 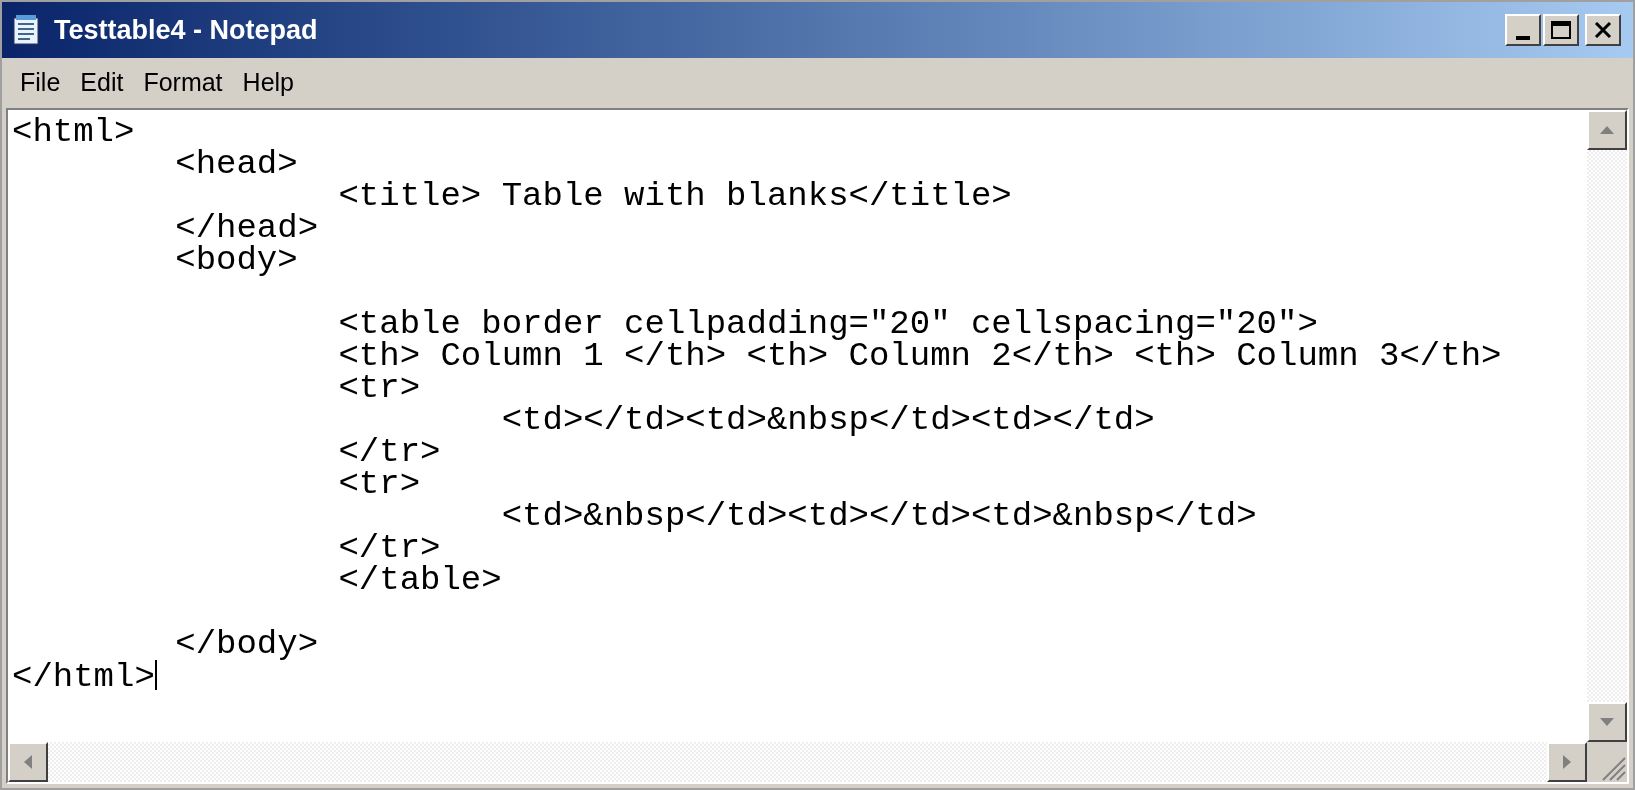 I want to click on maximize-button, so click(x=1561, y=30).